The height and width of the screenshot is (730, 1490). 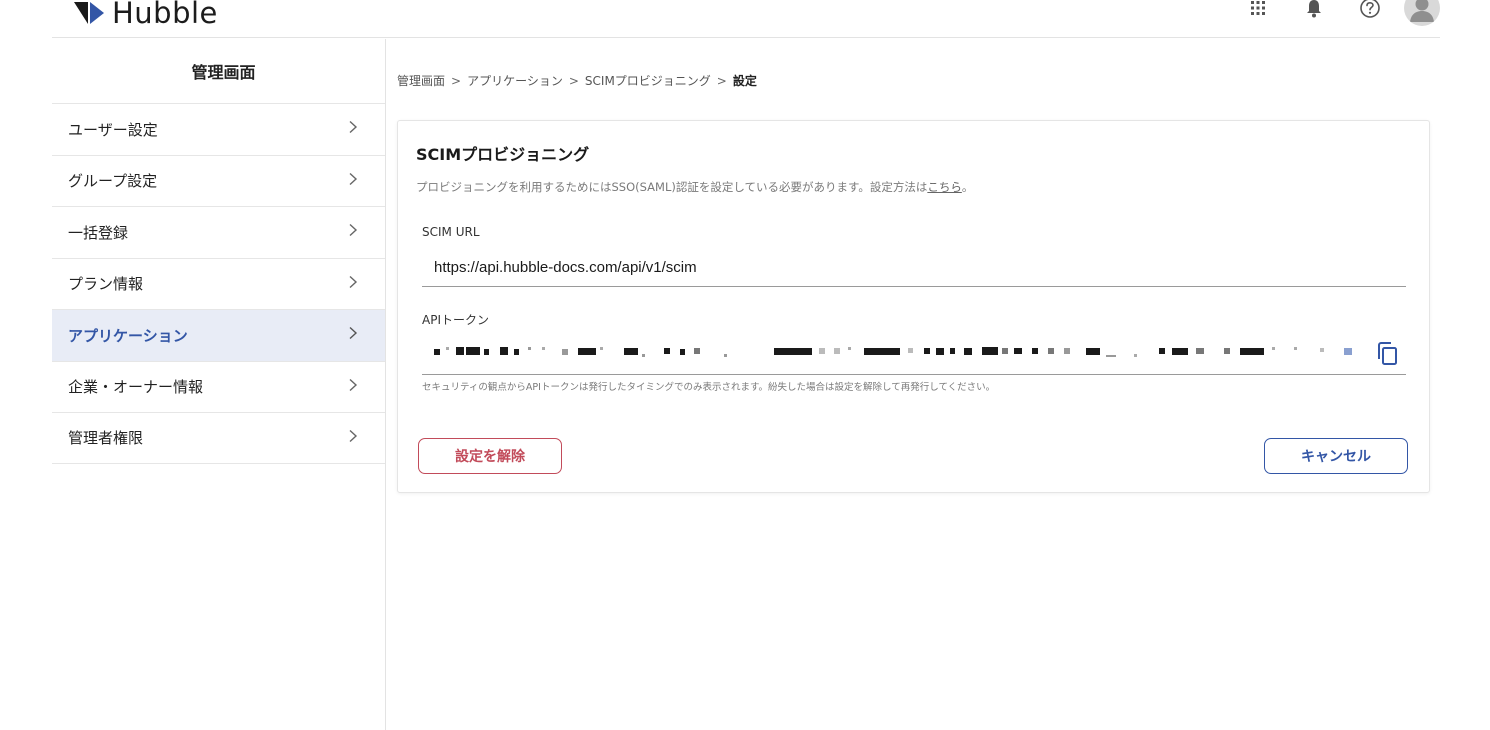 I want to click on sidebar-item-users: ユーザー設定, so click(x=218, y=129).